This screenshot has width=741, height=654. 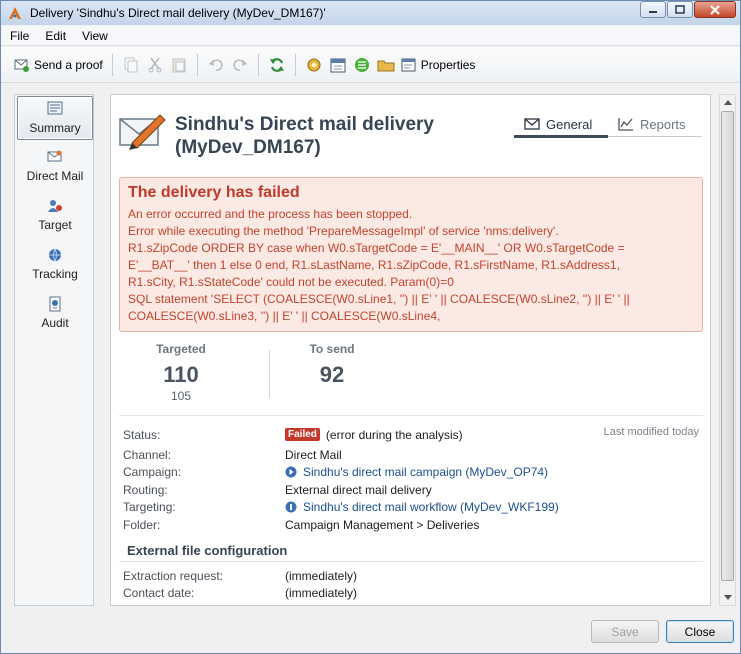 I want to click on content-scrollbar, so click(x=727, y=350).